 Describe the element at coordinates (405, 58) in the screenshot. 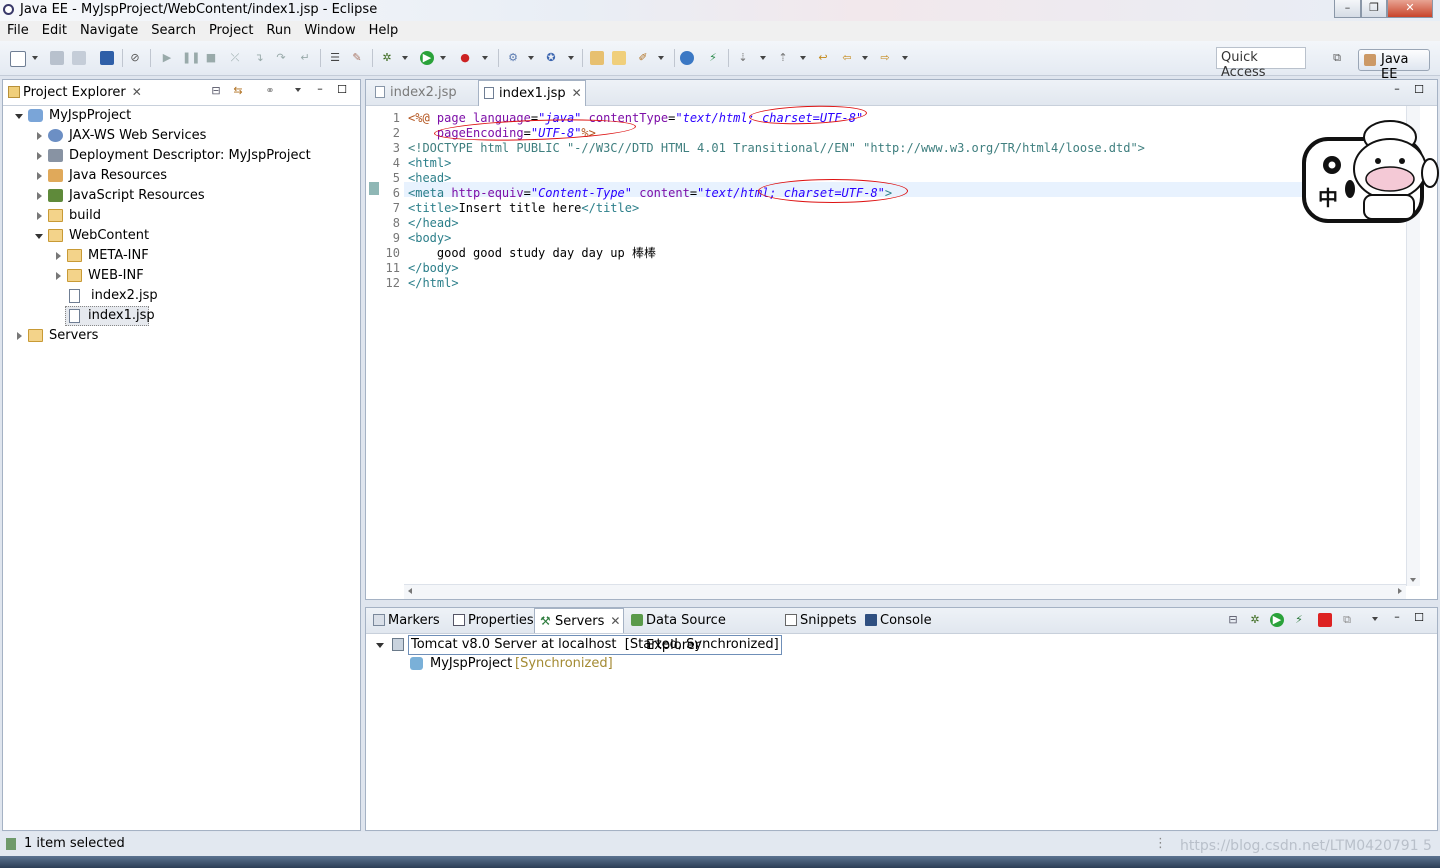

I see `debug-dropdown-icon` at that location.